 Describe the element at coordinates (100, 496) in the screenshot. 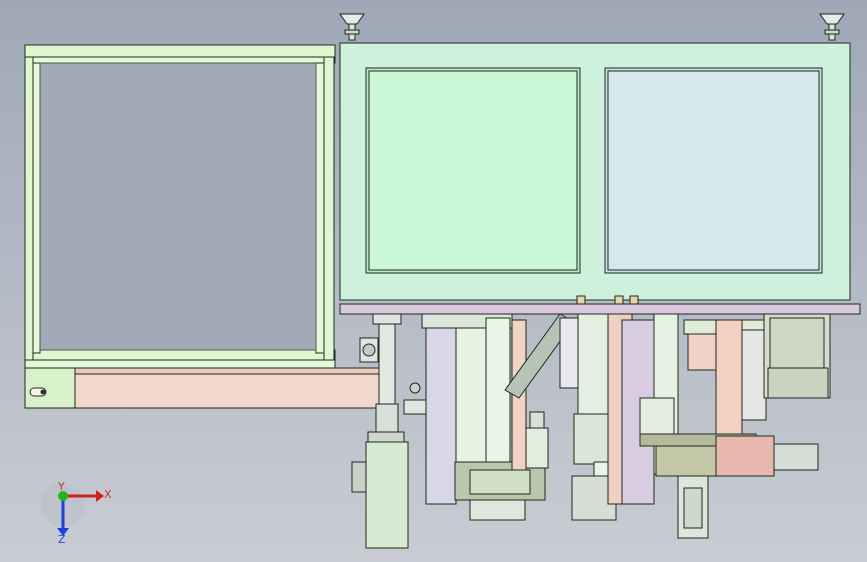

I see `x-axis-arrow` at that location.